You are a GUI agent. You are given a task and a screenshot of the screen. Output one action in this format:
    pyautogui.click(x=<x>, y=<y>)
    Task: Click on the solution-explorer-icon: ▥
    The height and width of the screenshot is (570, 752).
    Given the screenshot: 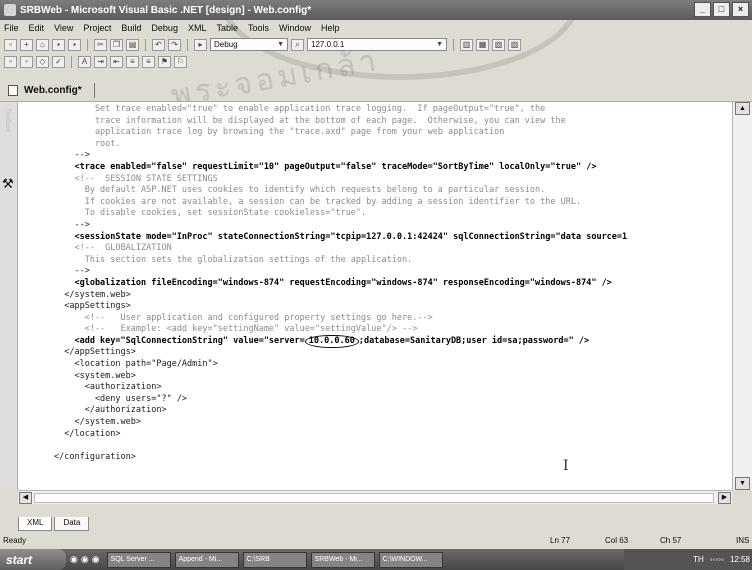 What is the action you would take?
    pyautogui.click(x=466, y=44)
    